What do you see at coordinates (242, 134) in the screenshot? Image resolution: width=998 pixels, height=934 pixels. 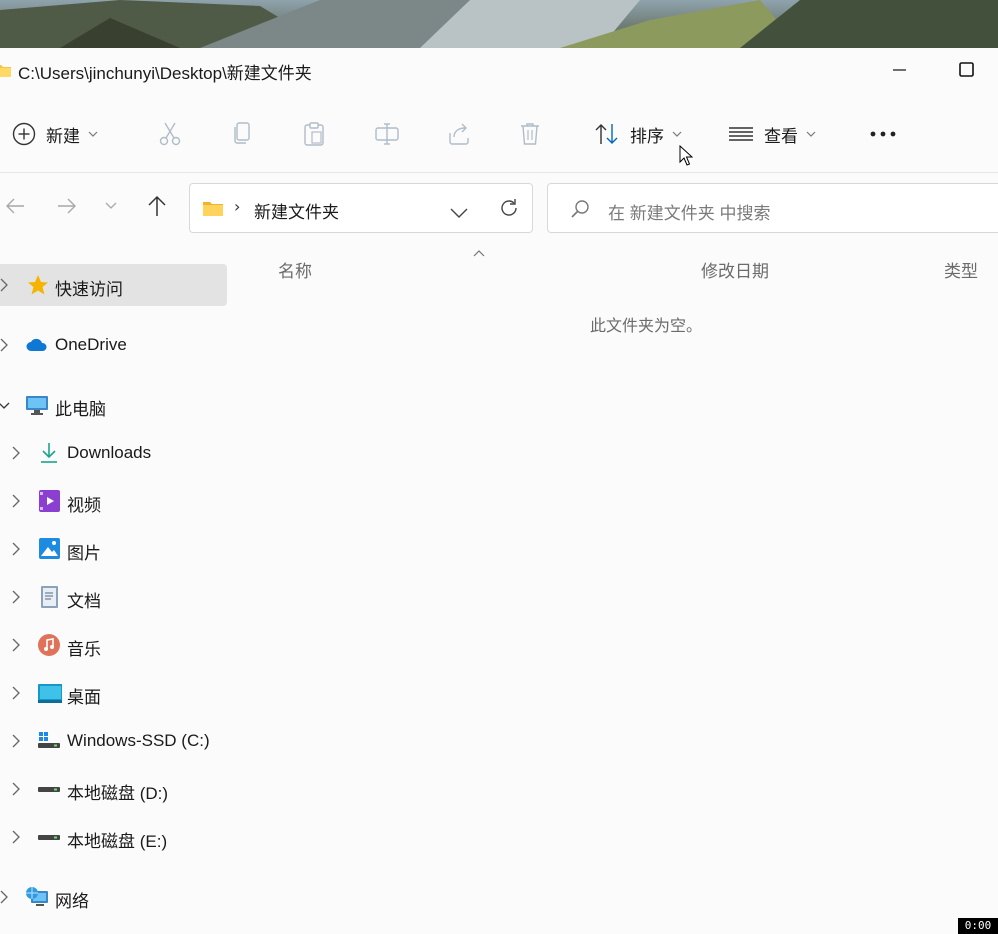 I see `copy-button` at bounding box center [242, 134].